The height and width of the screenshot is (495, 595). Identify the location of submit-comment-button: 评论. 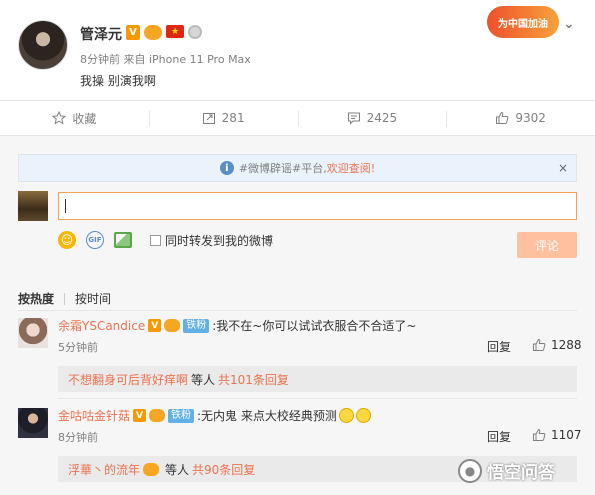
(547, 245).